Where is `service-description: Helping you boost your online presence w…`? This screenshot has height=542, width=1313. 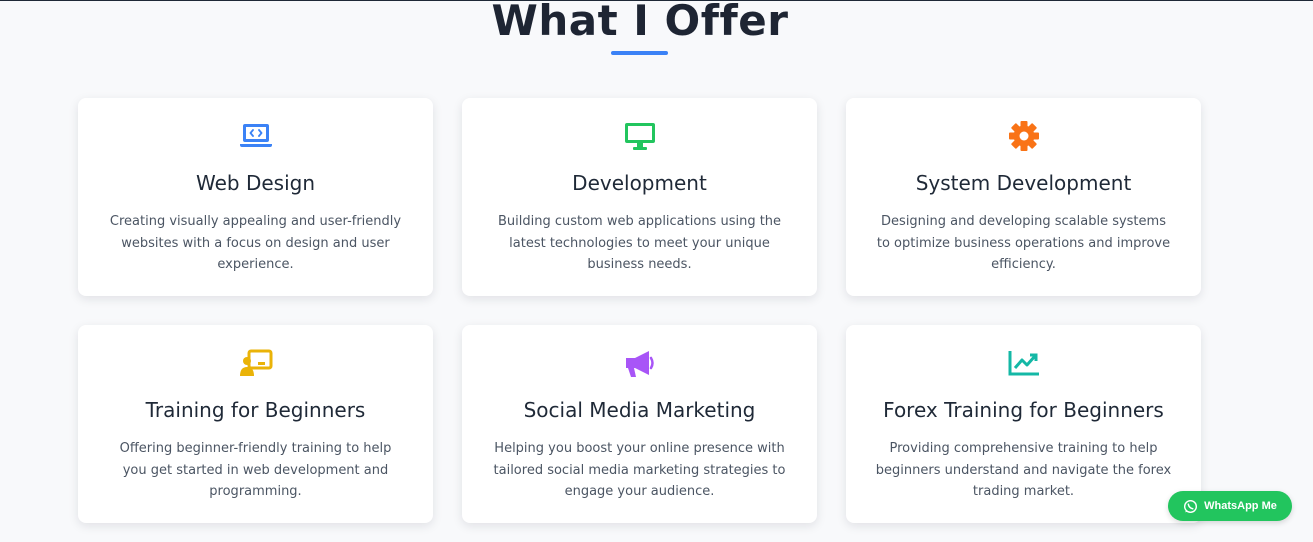
service-description: Helping you boost your online presence w… is located at coordinates (639, 470).